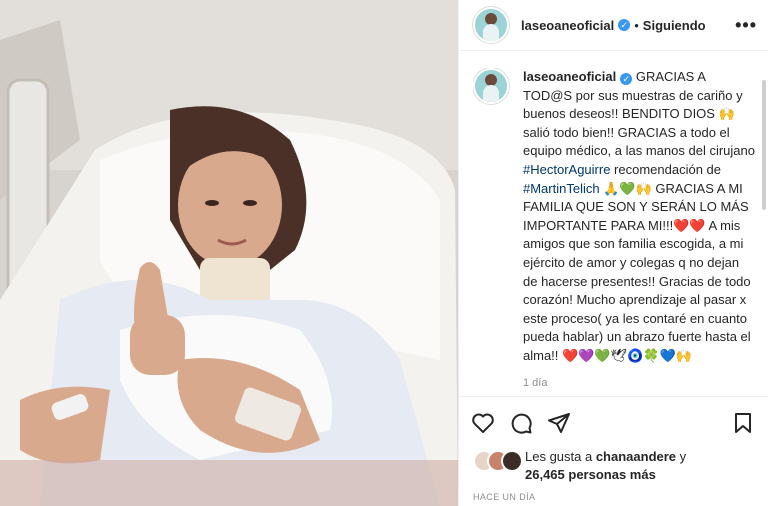 This screenshot has height=506, width=768. What do you see at coordinates (504, 497) in the screenshot?
I see `post-date: HACE UN DÍA` at bounding box center [504, 497].